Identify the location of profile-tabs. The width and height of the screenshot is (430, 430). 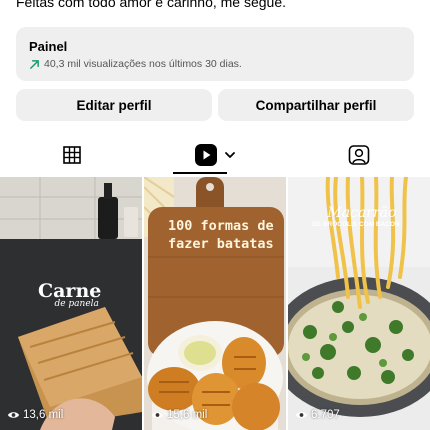
(215, 155).